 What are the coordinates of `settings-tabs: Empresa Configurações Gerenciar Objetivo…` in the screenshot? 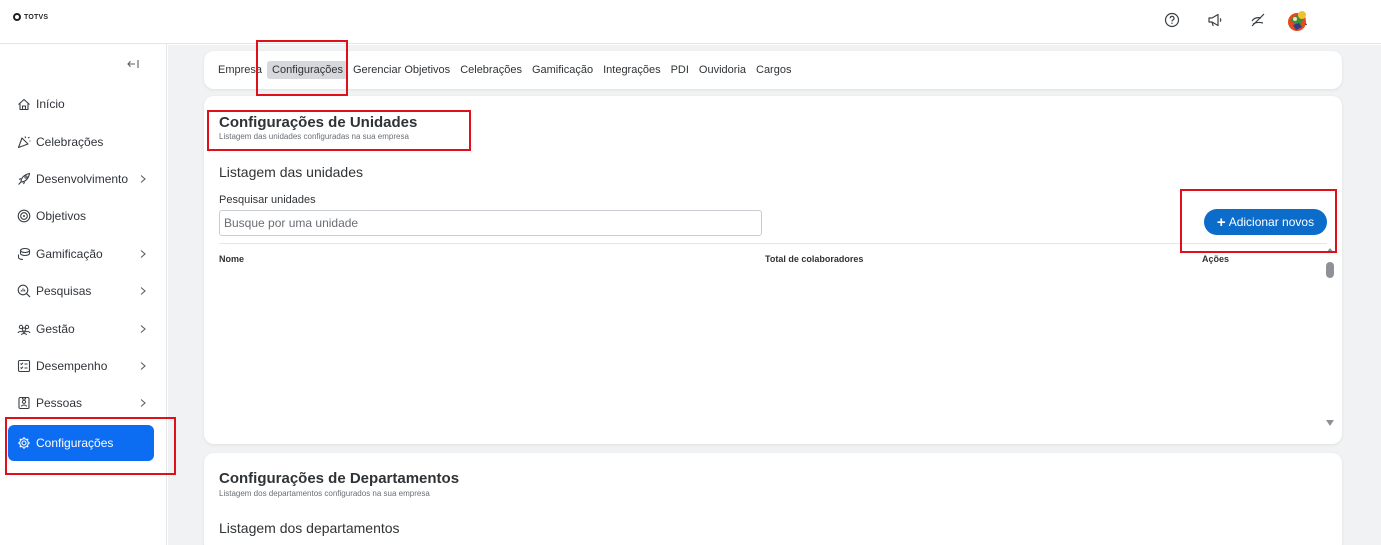 It's located at (773, 70).